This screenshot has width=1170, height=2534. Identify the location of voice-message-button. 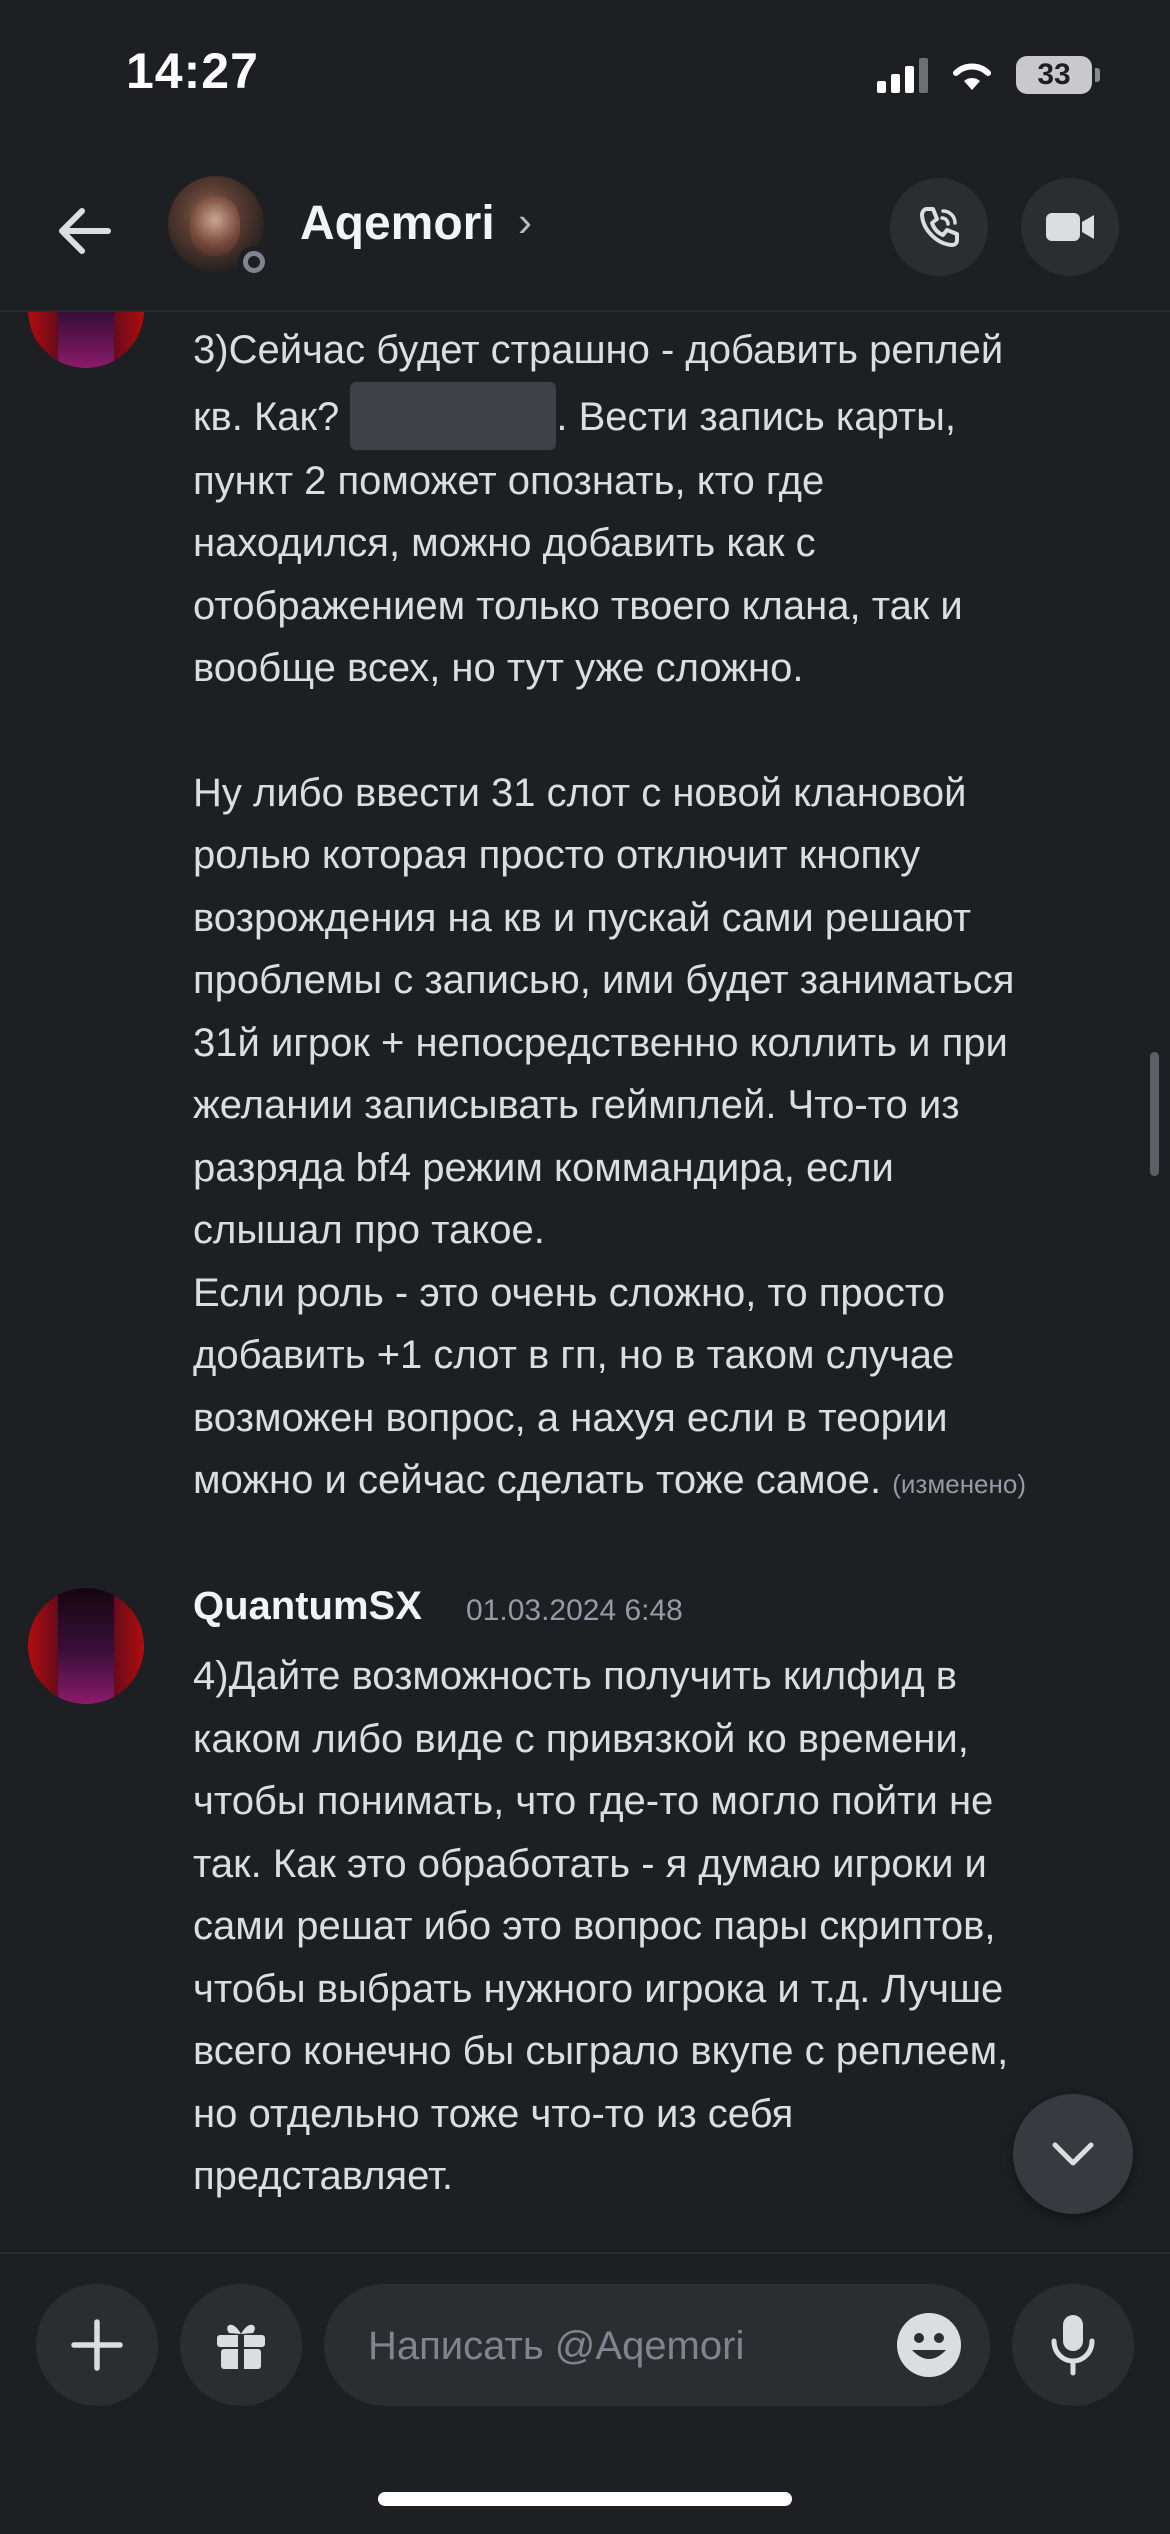
(1073, 2345).